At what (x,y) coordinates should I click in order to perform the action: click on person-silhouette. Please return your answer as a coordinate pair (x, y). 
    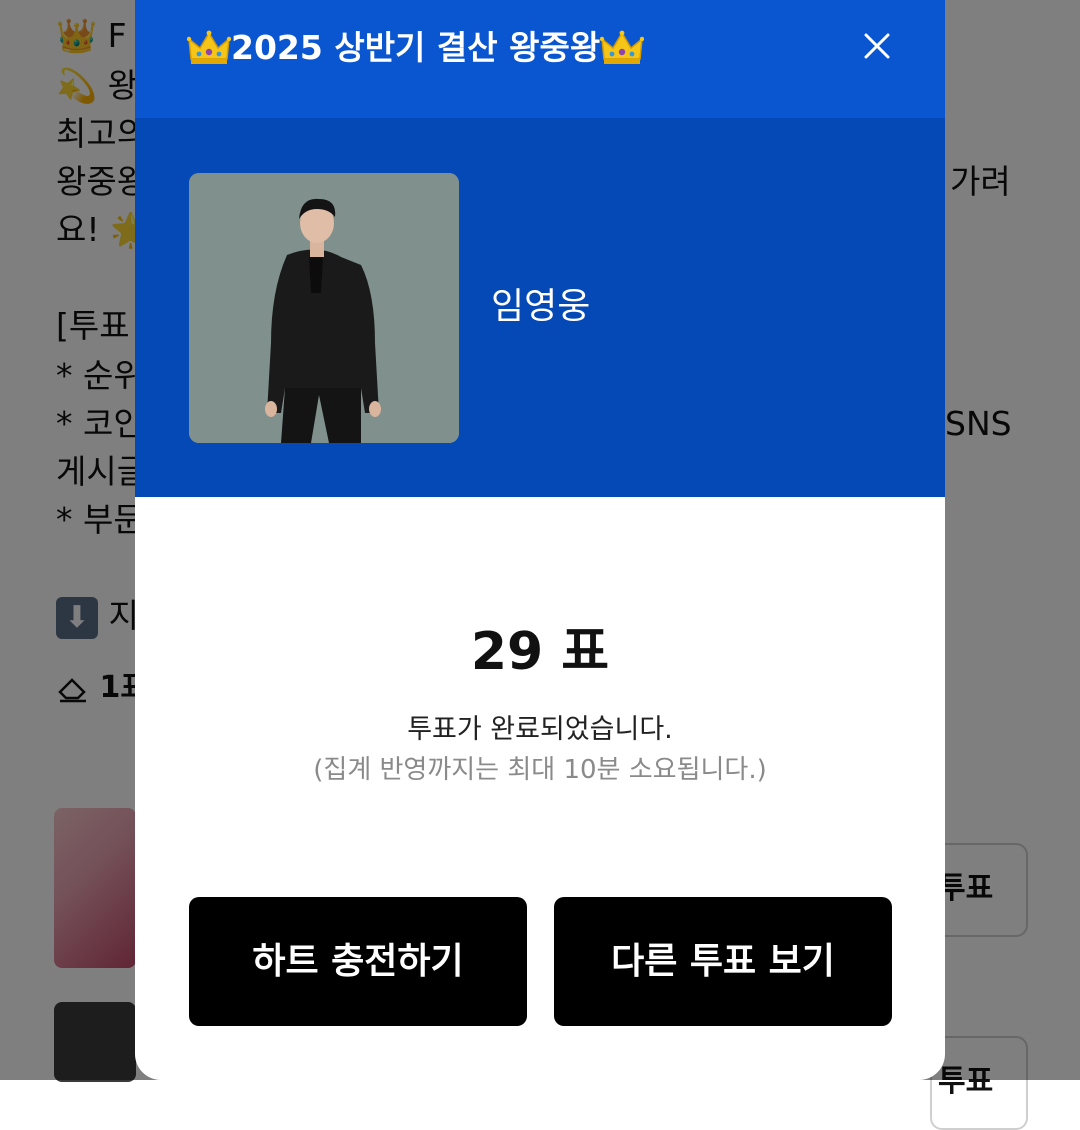
    Looking at the image, I should click on (324, 308).